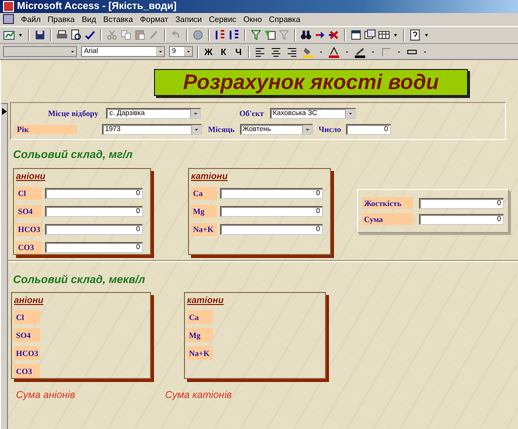  Describe the element at coordinates (388, 203) in the screenshot. I see `field-label: Жосткість` at that location.